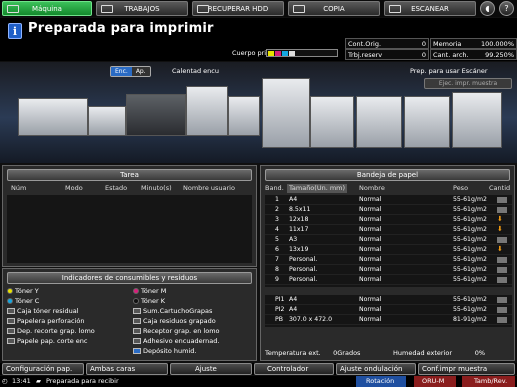  Describe the element at coordinates (211, 369) in the screenshot. I see `ajuste-button: Ajuste` at that location.